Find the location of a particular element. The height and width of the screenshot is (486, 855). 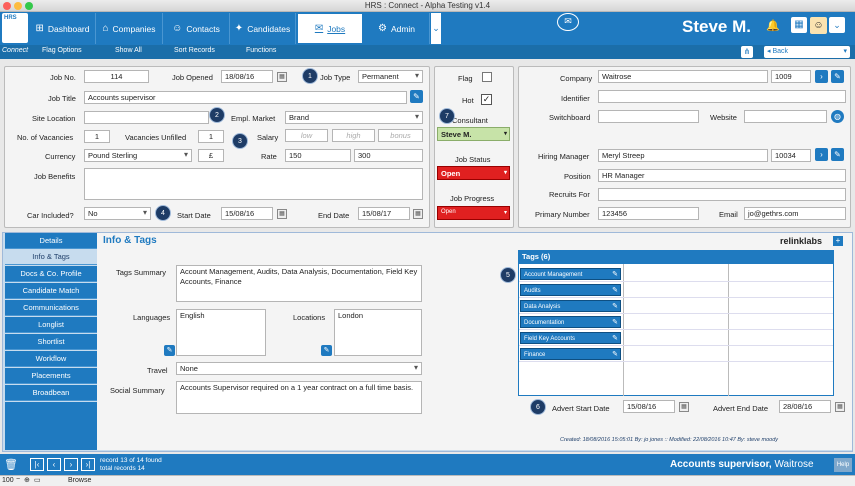

zoom-in-icon: ⊕ is located at coordinates (27, 480).